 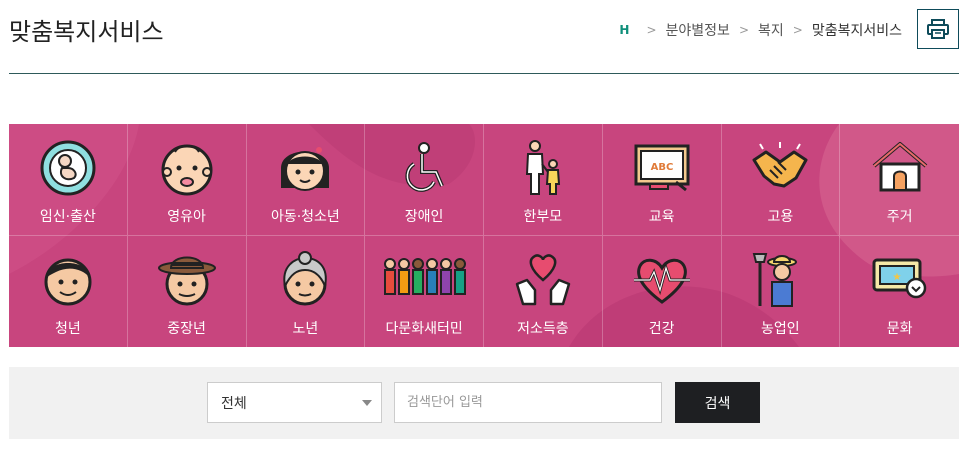 I want to click on category-housing: 주거, so click(x=899, y=180).